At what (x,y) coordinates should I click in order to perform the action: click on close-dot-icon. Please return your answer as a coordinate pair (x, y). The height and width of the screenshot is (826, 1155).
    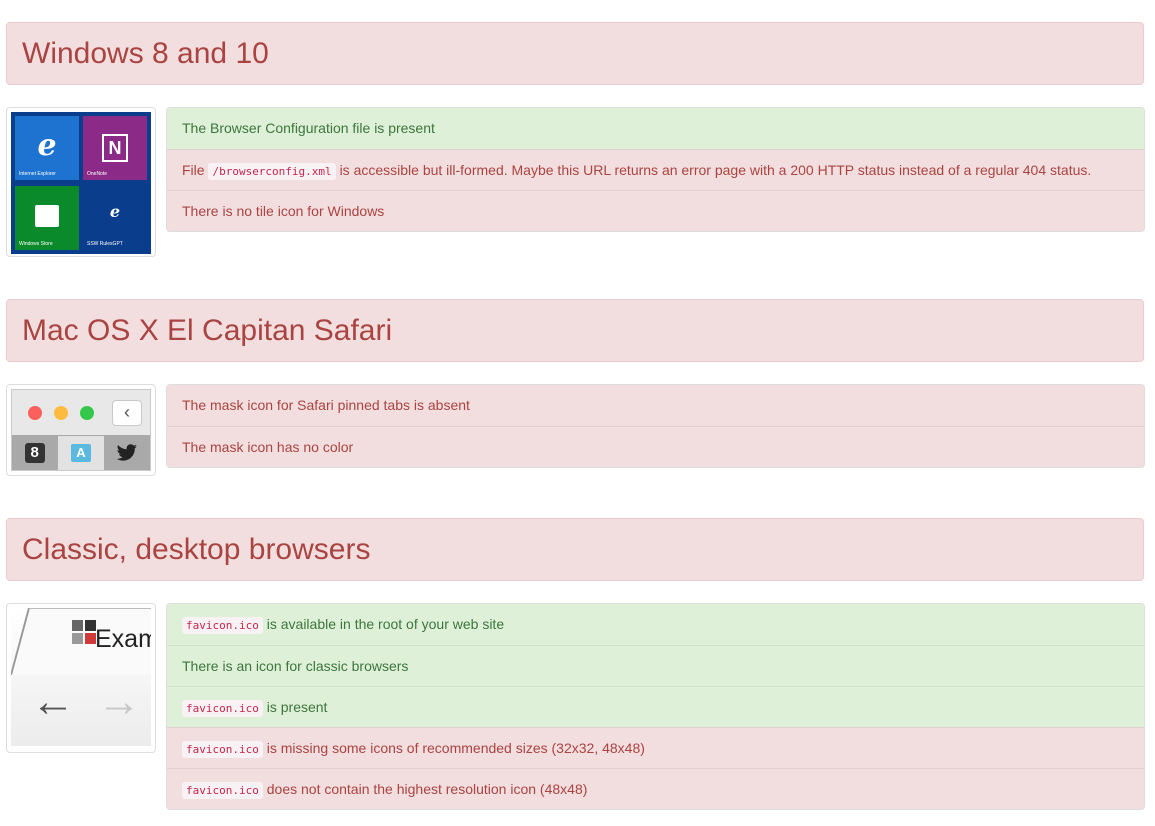
    Looking at the image, I should click on (35, 413).